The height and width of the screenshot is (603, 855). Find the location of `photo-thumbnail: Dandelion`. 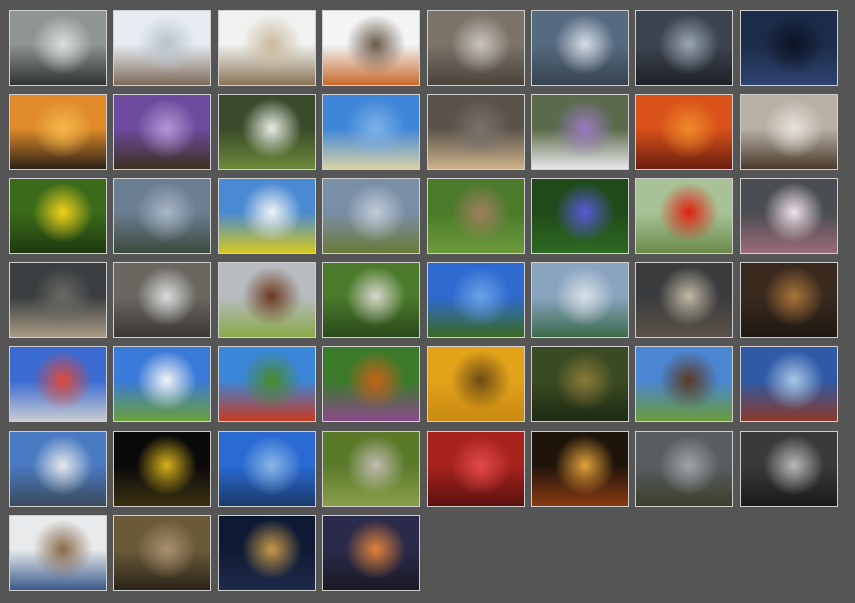

photo-thumbnail: Dandelion is located at coordinates (58, 216).